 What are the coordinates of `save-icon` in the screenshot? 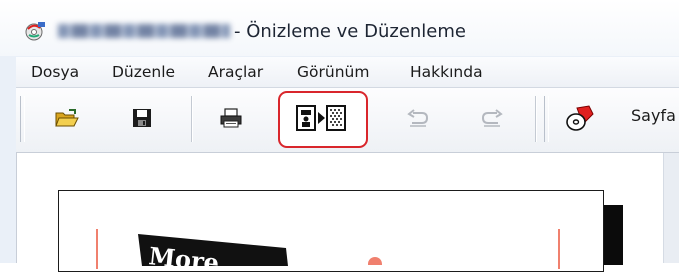 It's located at (142, 118).